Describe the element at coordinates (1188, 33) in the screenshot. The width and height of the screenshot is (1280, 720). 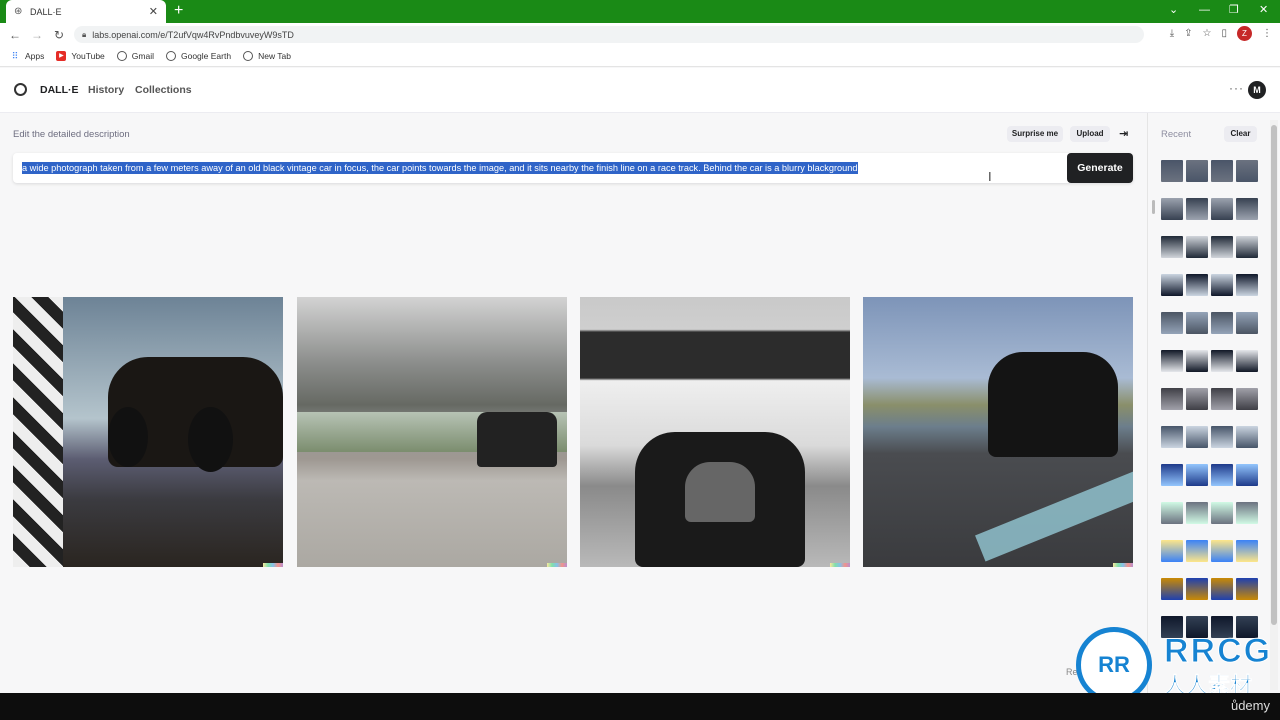
I see `share-icon: ⇪` at that location.